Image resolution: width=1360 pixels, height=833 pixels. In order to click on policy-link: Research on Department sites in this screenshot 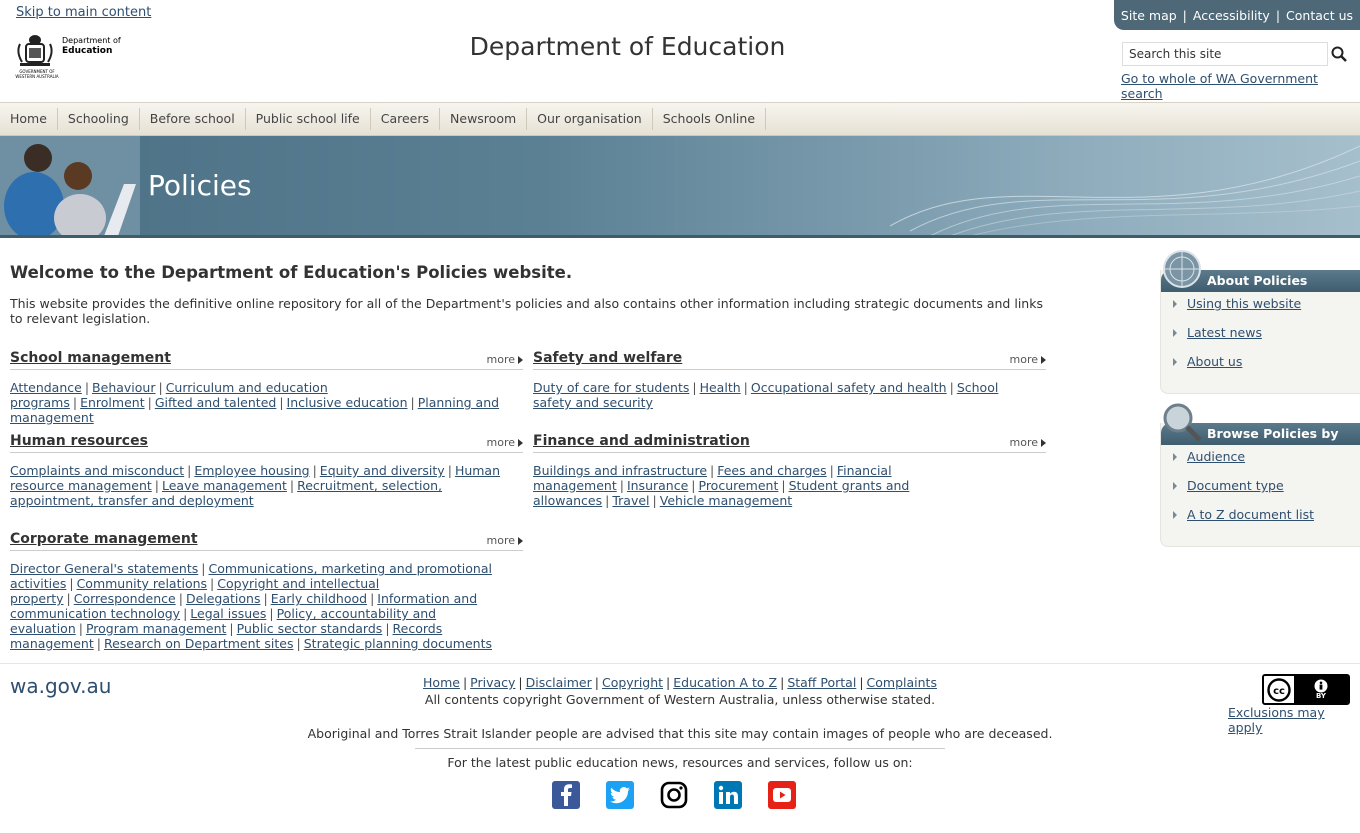, I will do `click(199, 643)`.